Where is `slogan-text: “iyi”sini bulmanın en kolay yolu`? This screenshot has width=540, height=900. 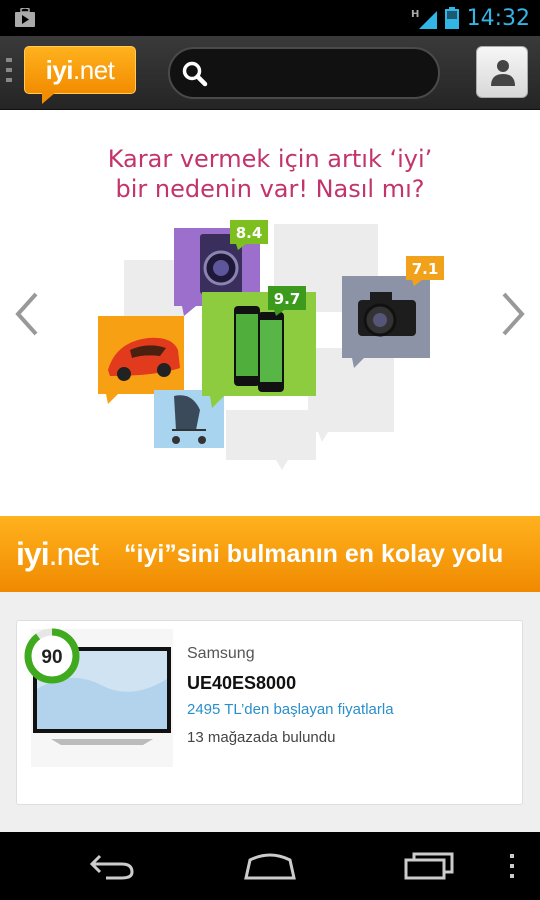 slogan-text: “iyi”sini bulmanın en kolay yolu is located at coordinates (314, 554).